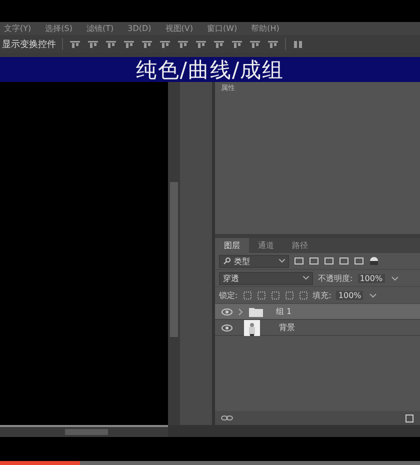  I want to click on menu-item: 窗口(W), so click(222, 28).